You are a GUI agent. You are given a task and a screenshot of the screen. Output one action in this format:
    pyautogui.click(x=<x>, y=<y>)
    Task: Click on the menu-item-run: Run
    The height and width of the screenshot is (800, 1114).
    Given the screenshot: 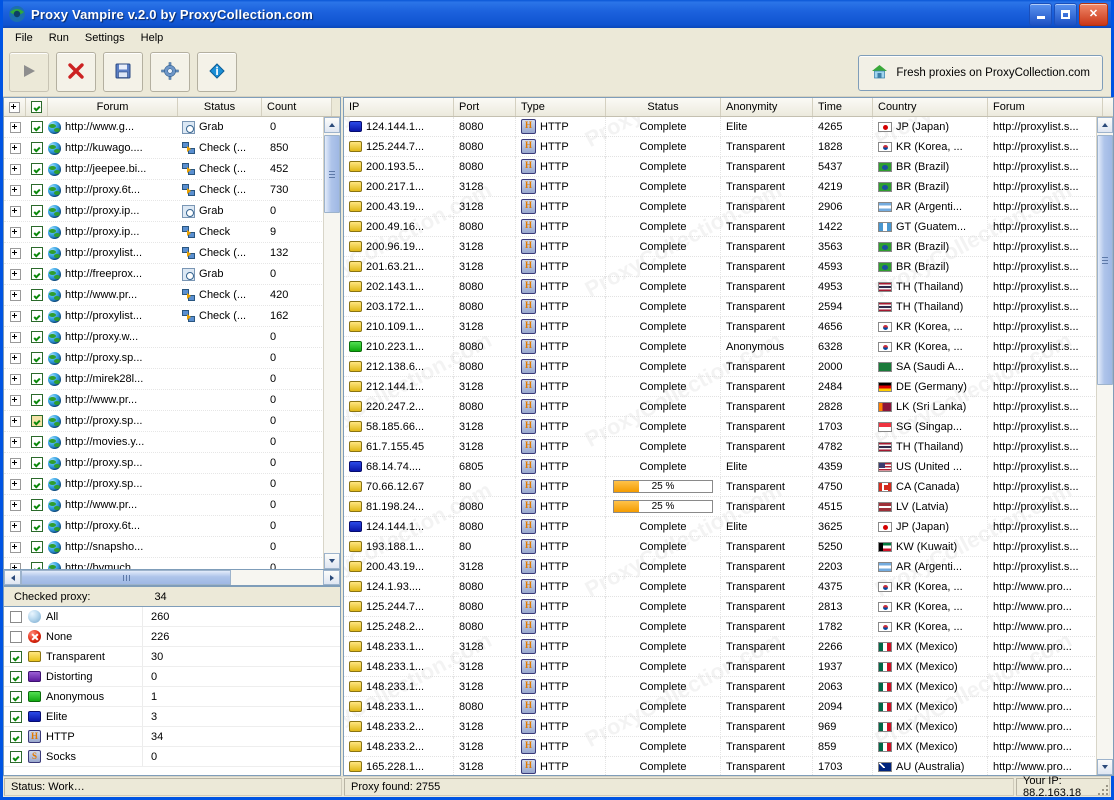 What is the action you would take?
    pyautogui.click(x=59, y=38)
    